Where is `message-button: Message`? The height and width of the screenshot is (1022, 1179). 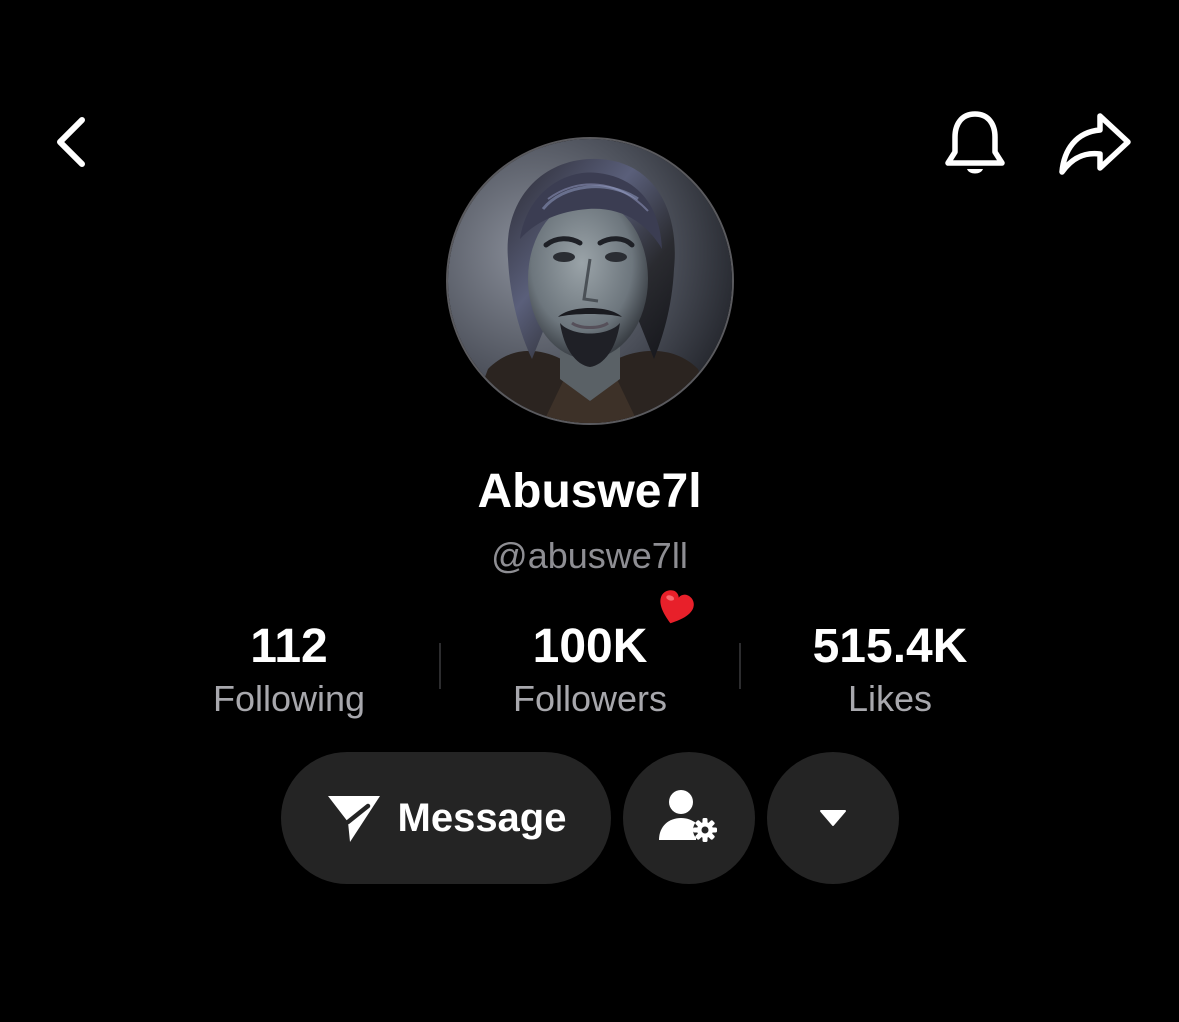
message-button: Message is located at coordinates (446, 818).